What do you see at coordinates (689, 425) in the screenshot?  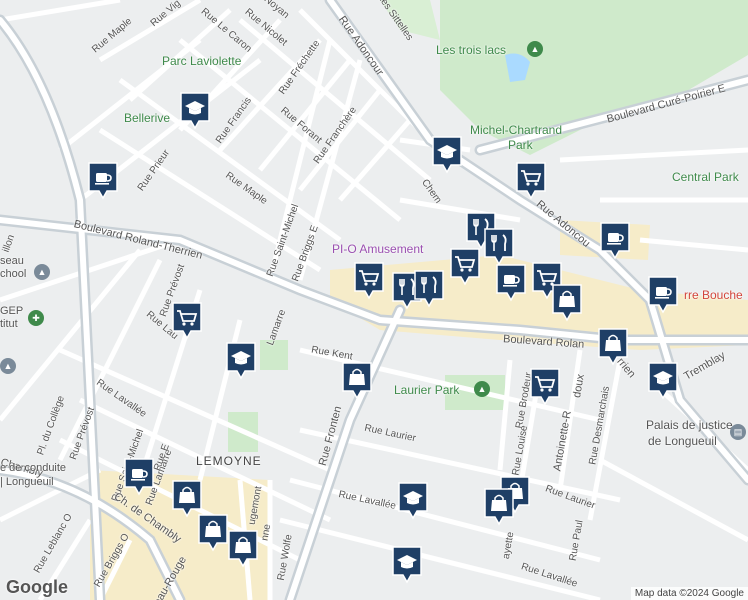 I see `place-label-palais: Palais de justice` at bounding box center [689, 425].